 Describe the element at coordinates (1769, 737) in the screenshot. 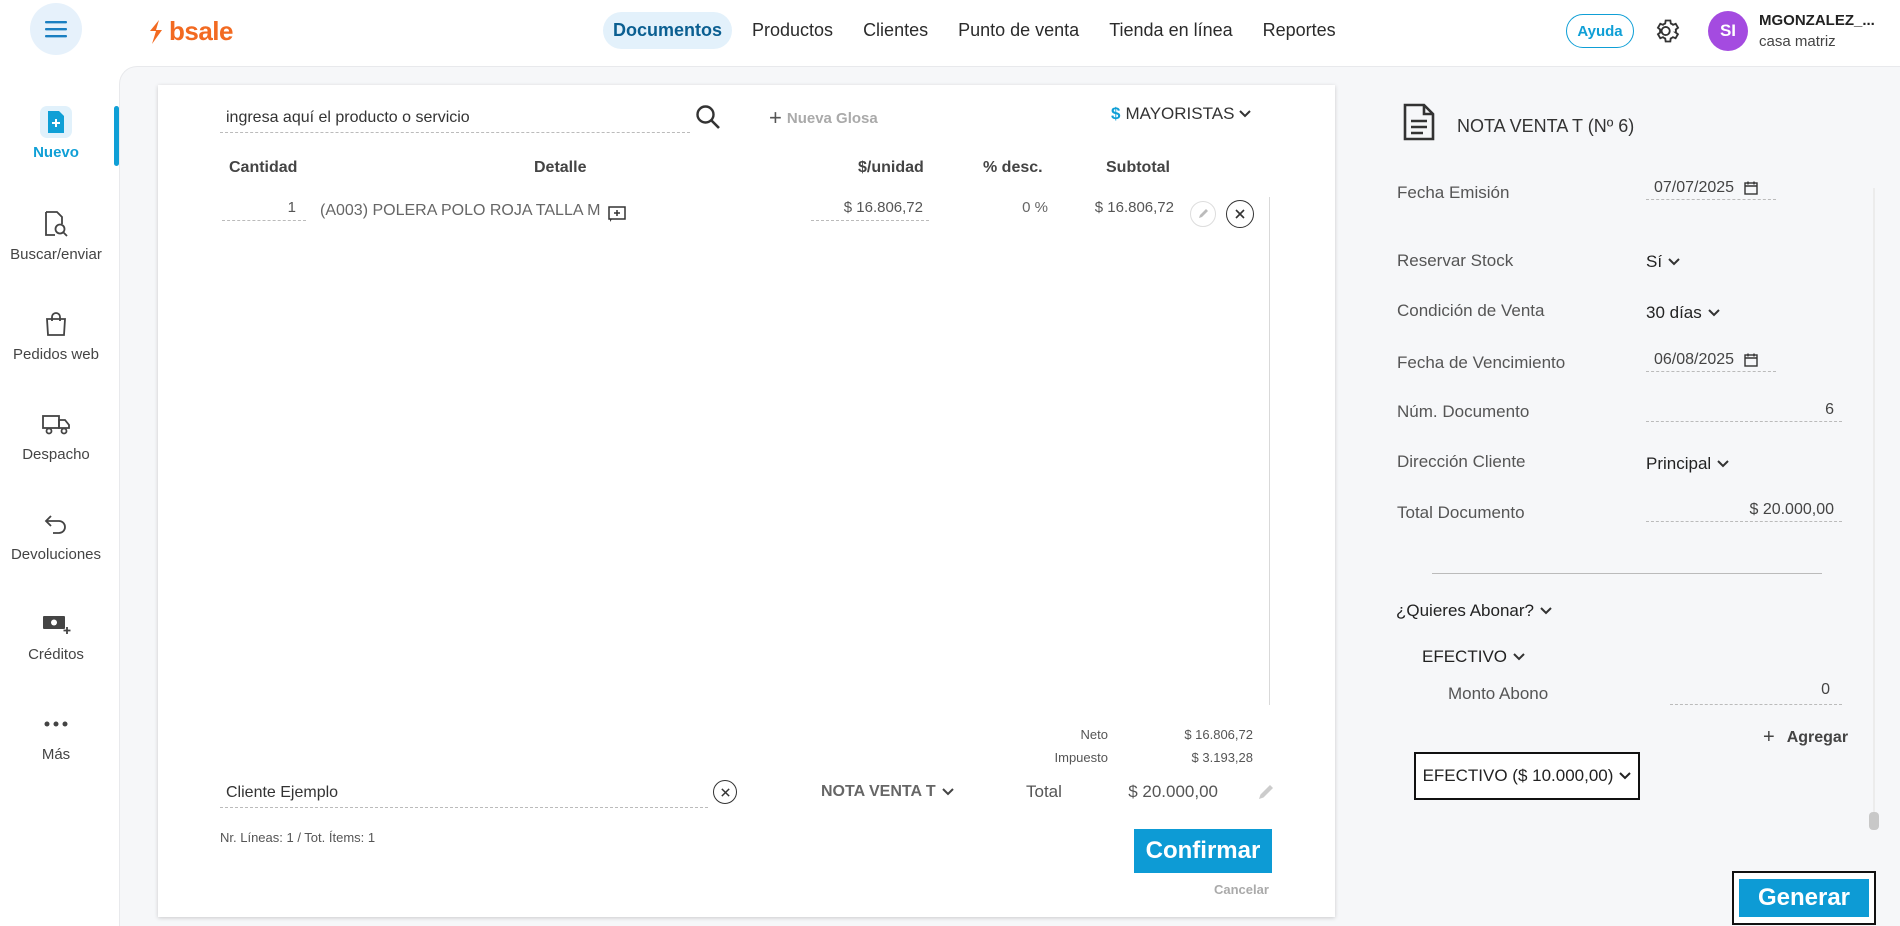

I see `plus-icon: +` at that location.